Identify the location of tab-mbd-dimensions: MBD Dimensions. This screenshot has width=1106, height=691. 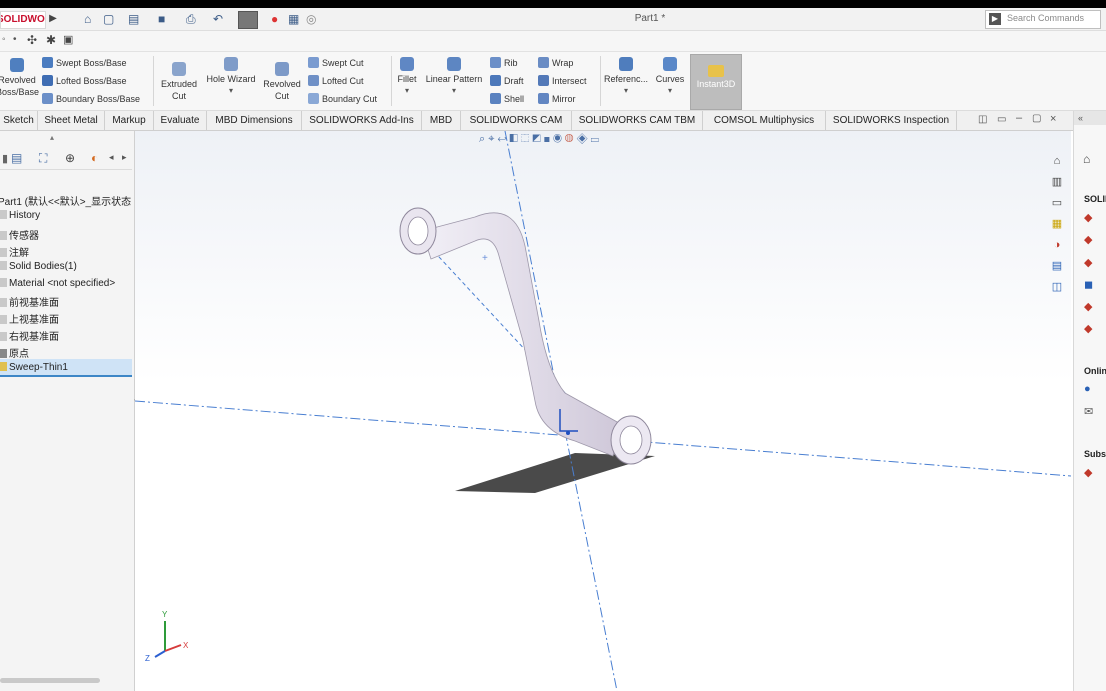
(254, 120).